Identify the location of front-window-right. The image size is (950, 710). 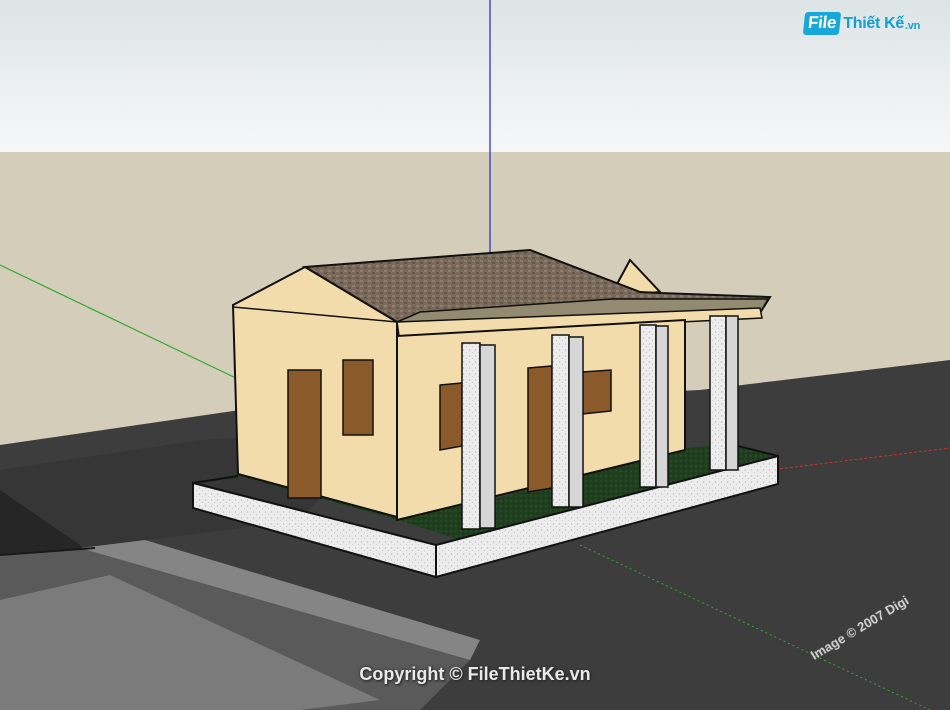
(596, 392).